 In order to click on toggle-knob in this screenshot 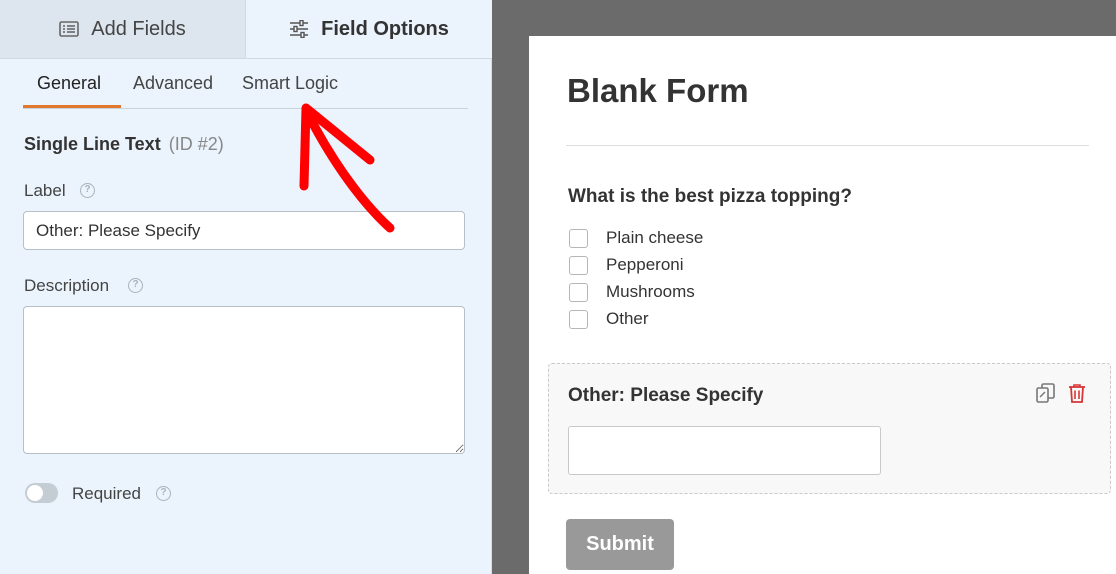, I will do `click(35, 493)`.